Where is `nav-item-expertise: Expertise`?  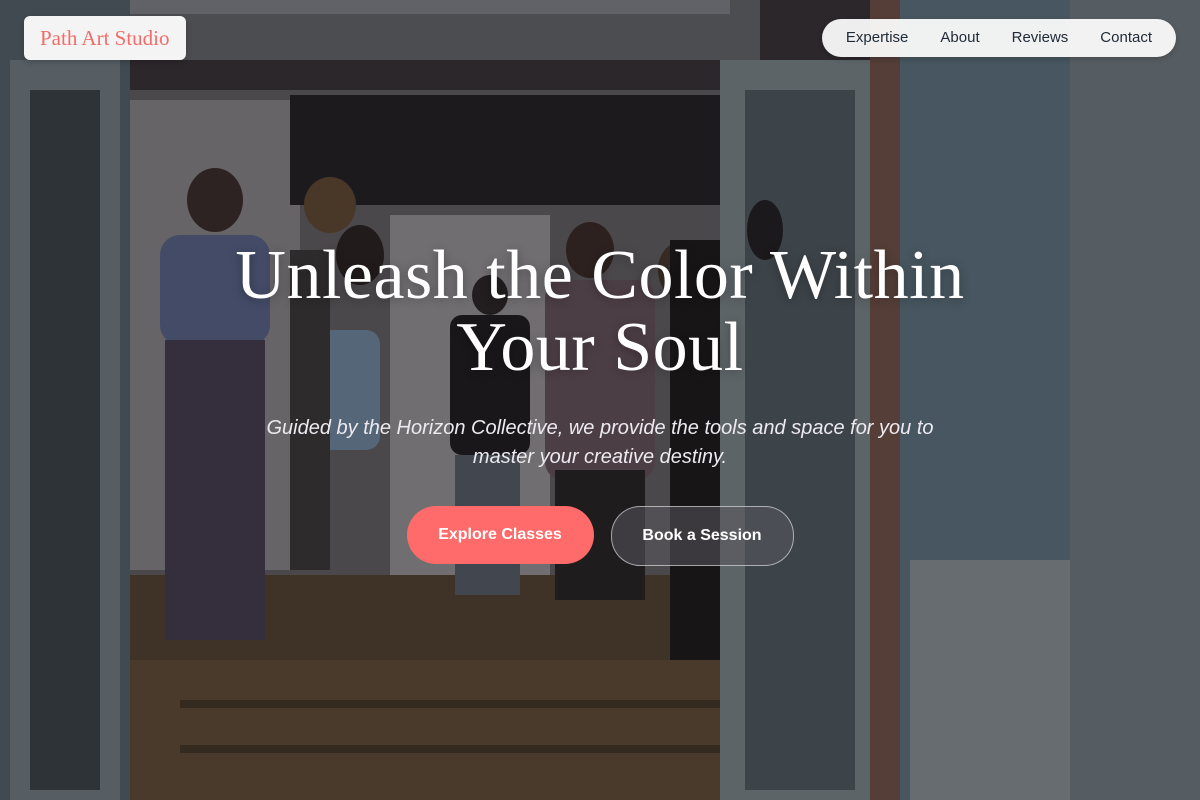
nav-item-expertise: Expertise is located at coordinates (877, 38).